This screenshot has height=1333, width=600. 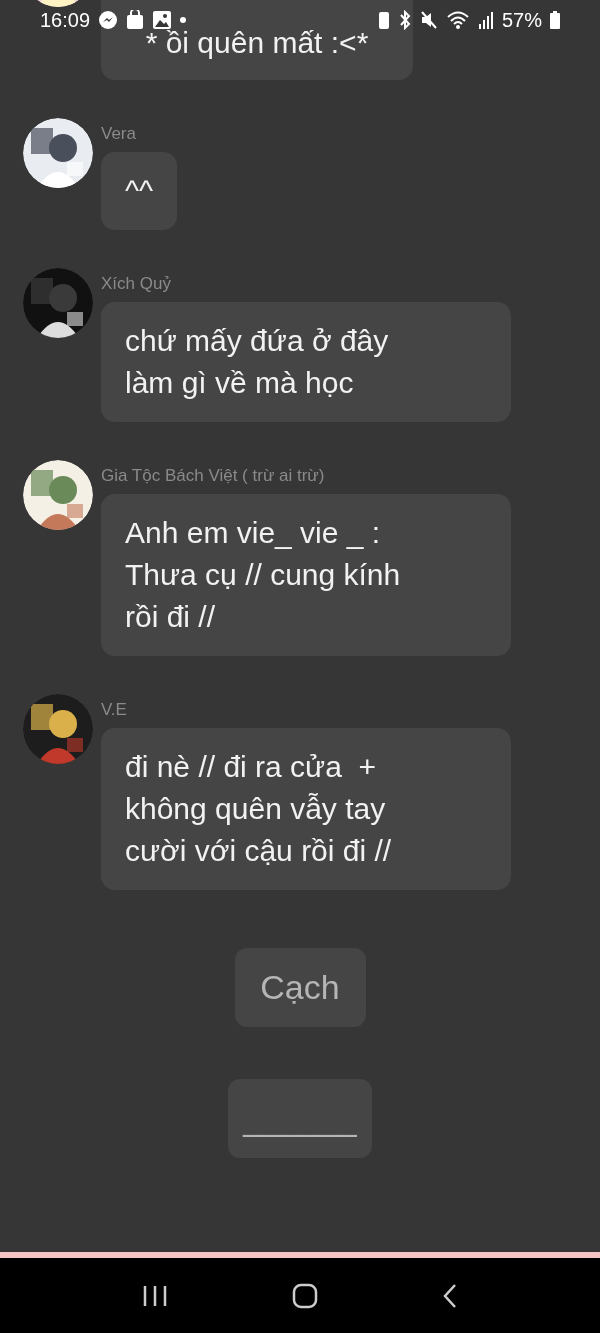 I want to click on shopping-bag-icon, so click(x=135, y=20).